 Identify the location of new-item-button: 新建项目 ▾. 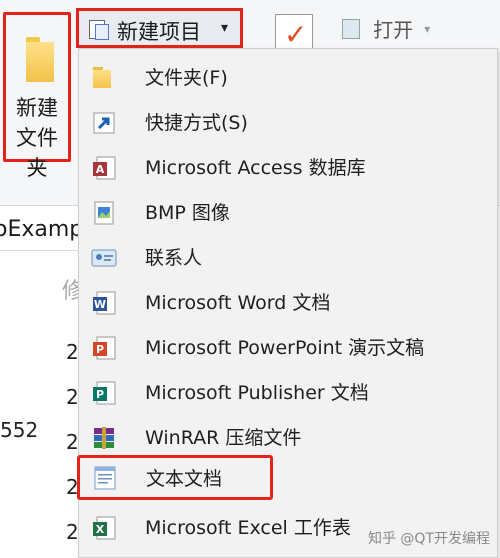
(159, 28).